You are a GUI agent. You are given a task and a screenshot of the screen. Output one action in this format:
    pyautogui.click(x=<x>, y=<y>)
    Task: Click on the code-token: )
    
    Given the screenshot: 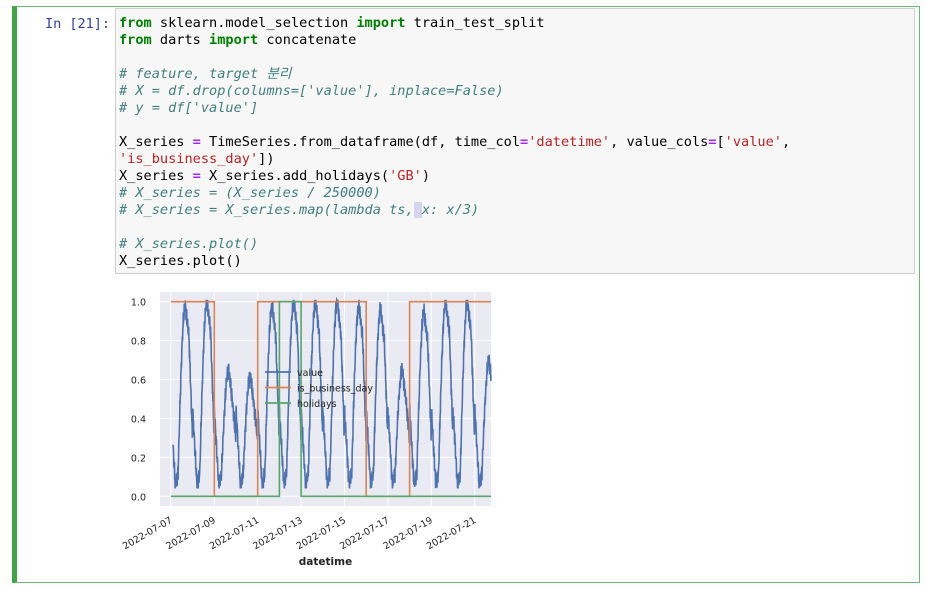 What is the action you would take?
    pyautogui.click(x=426, y=176)
    